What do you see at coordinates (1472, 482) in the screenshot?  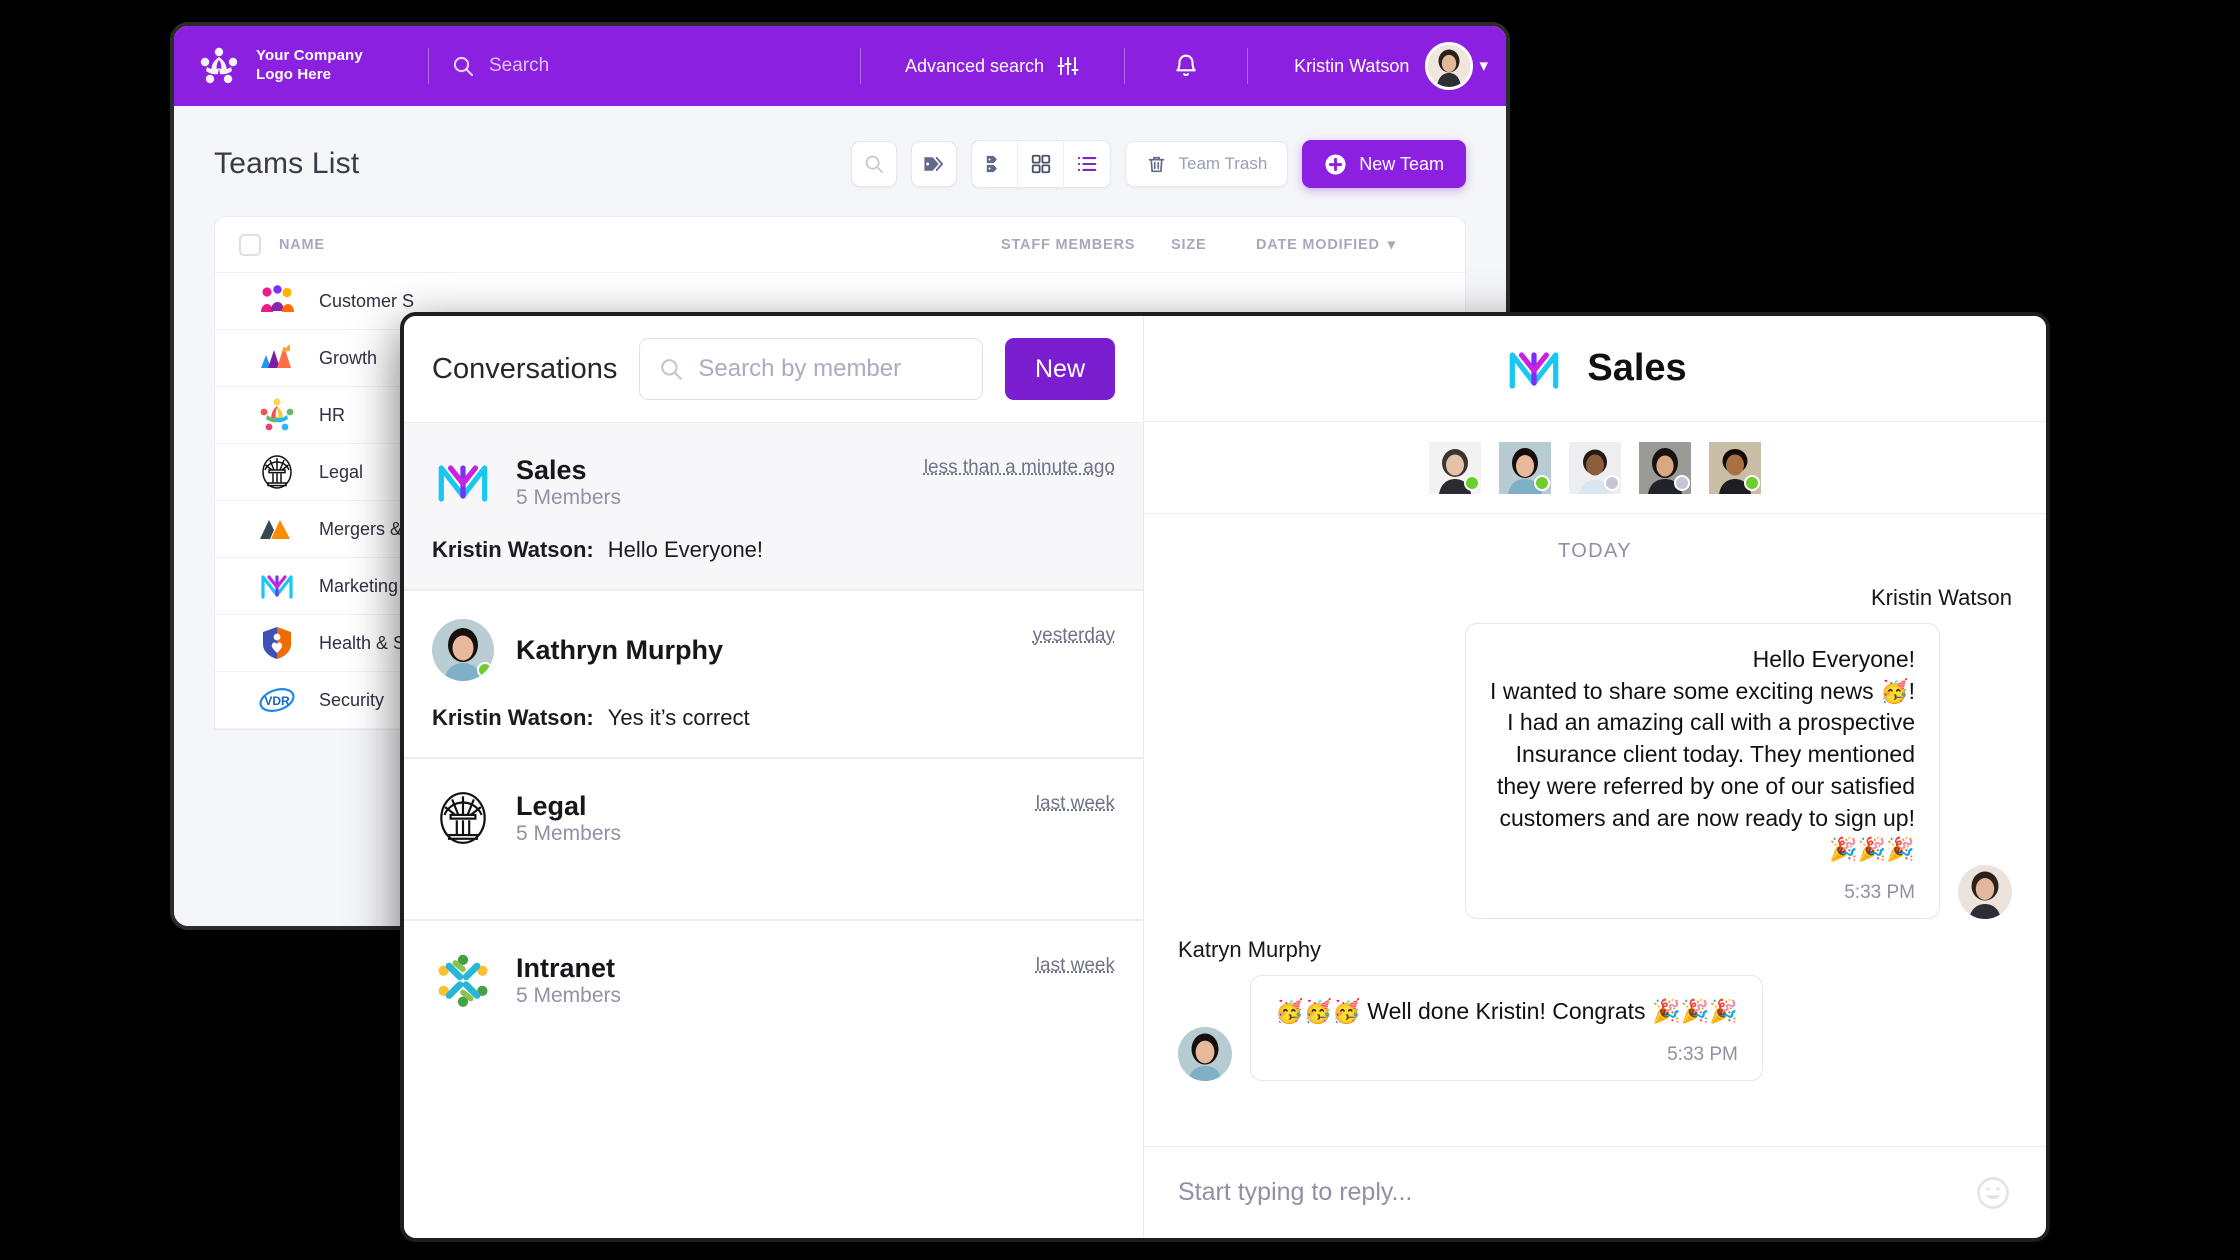 I see `status-indicator-online` at bounding box center [1472, 482].